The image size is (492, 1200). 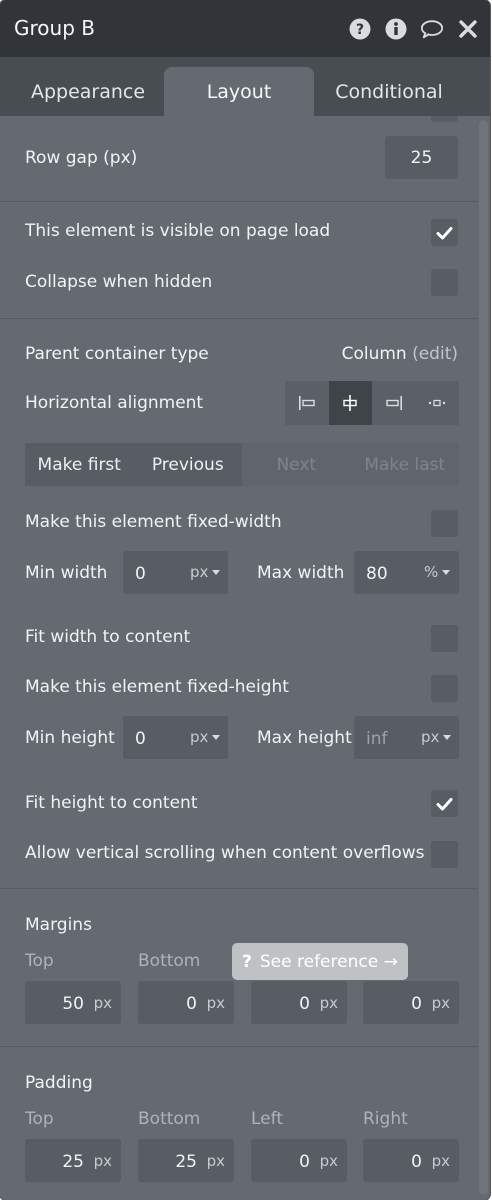 I want to click on margin-left-value: 0, so click(x=304, y=1004).